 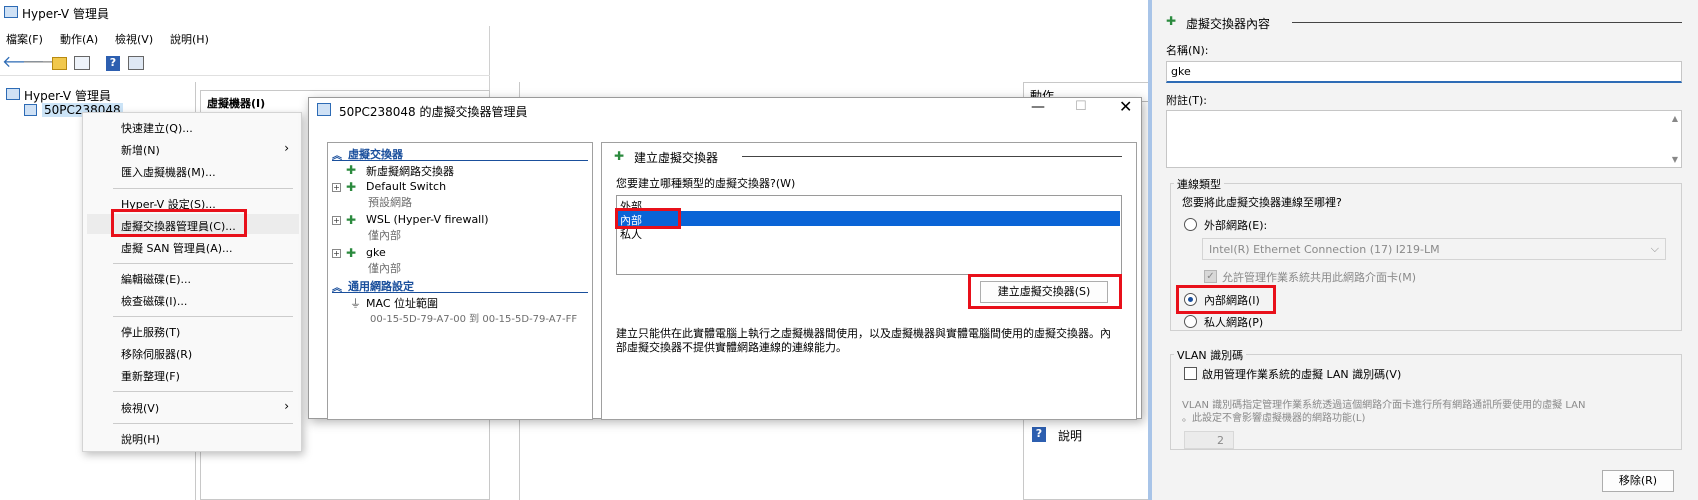 I want to click on connection-question: 您要將此虛擬交換器連線至哪裡?, so click(x=1262, y=202).